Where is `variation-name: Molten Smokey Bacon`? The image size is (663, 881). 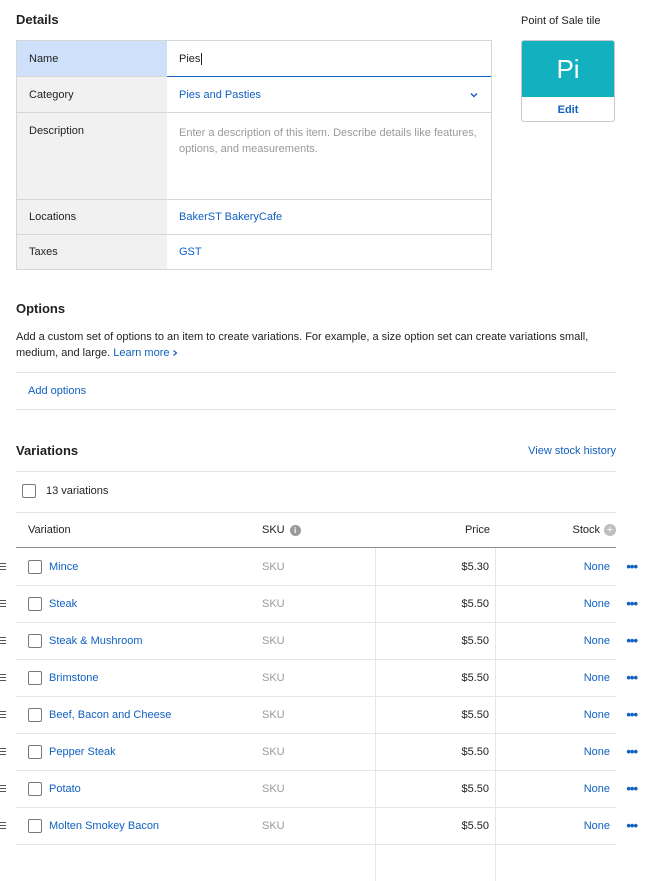 variation-name: Molten Smokey Bacon is located at coordinates (104, 826).